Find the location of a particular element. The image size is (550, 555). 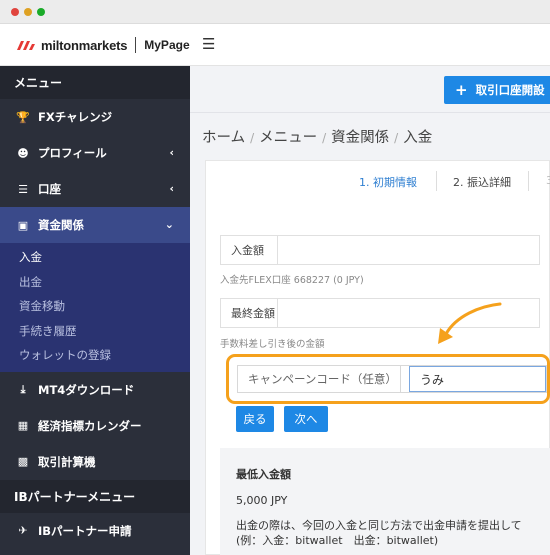

breadcrumb-current: 入金 is located at coordinates (418, 138).